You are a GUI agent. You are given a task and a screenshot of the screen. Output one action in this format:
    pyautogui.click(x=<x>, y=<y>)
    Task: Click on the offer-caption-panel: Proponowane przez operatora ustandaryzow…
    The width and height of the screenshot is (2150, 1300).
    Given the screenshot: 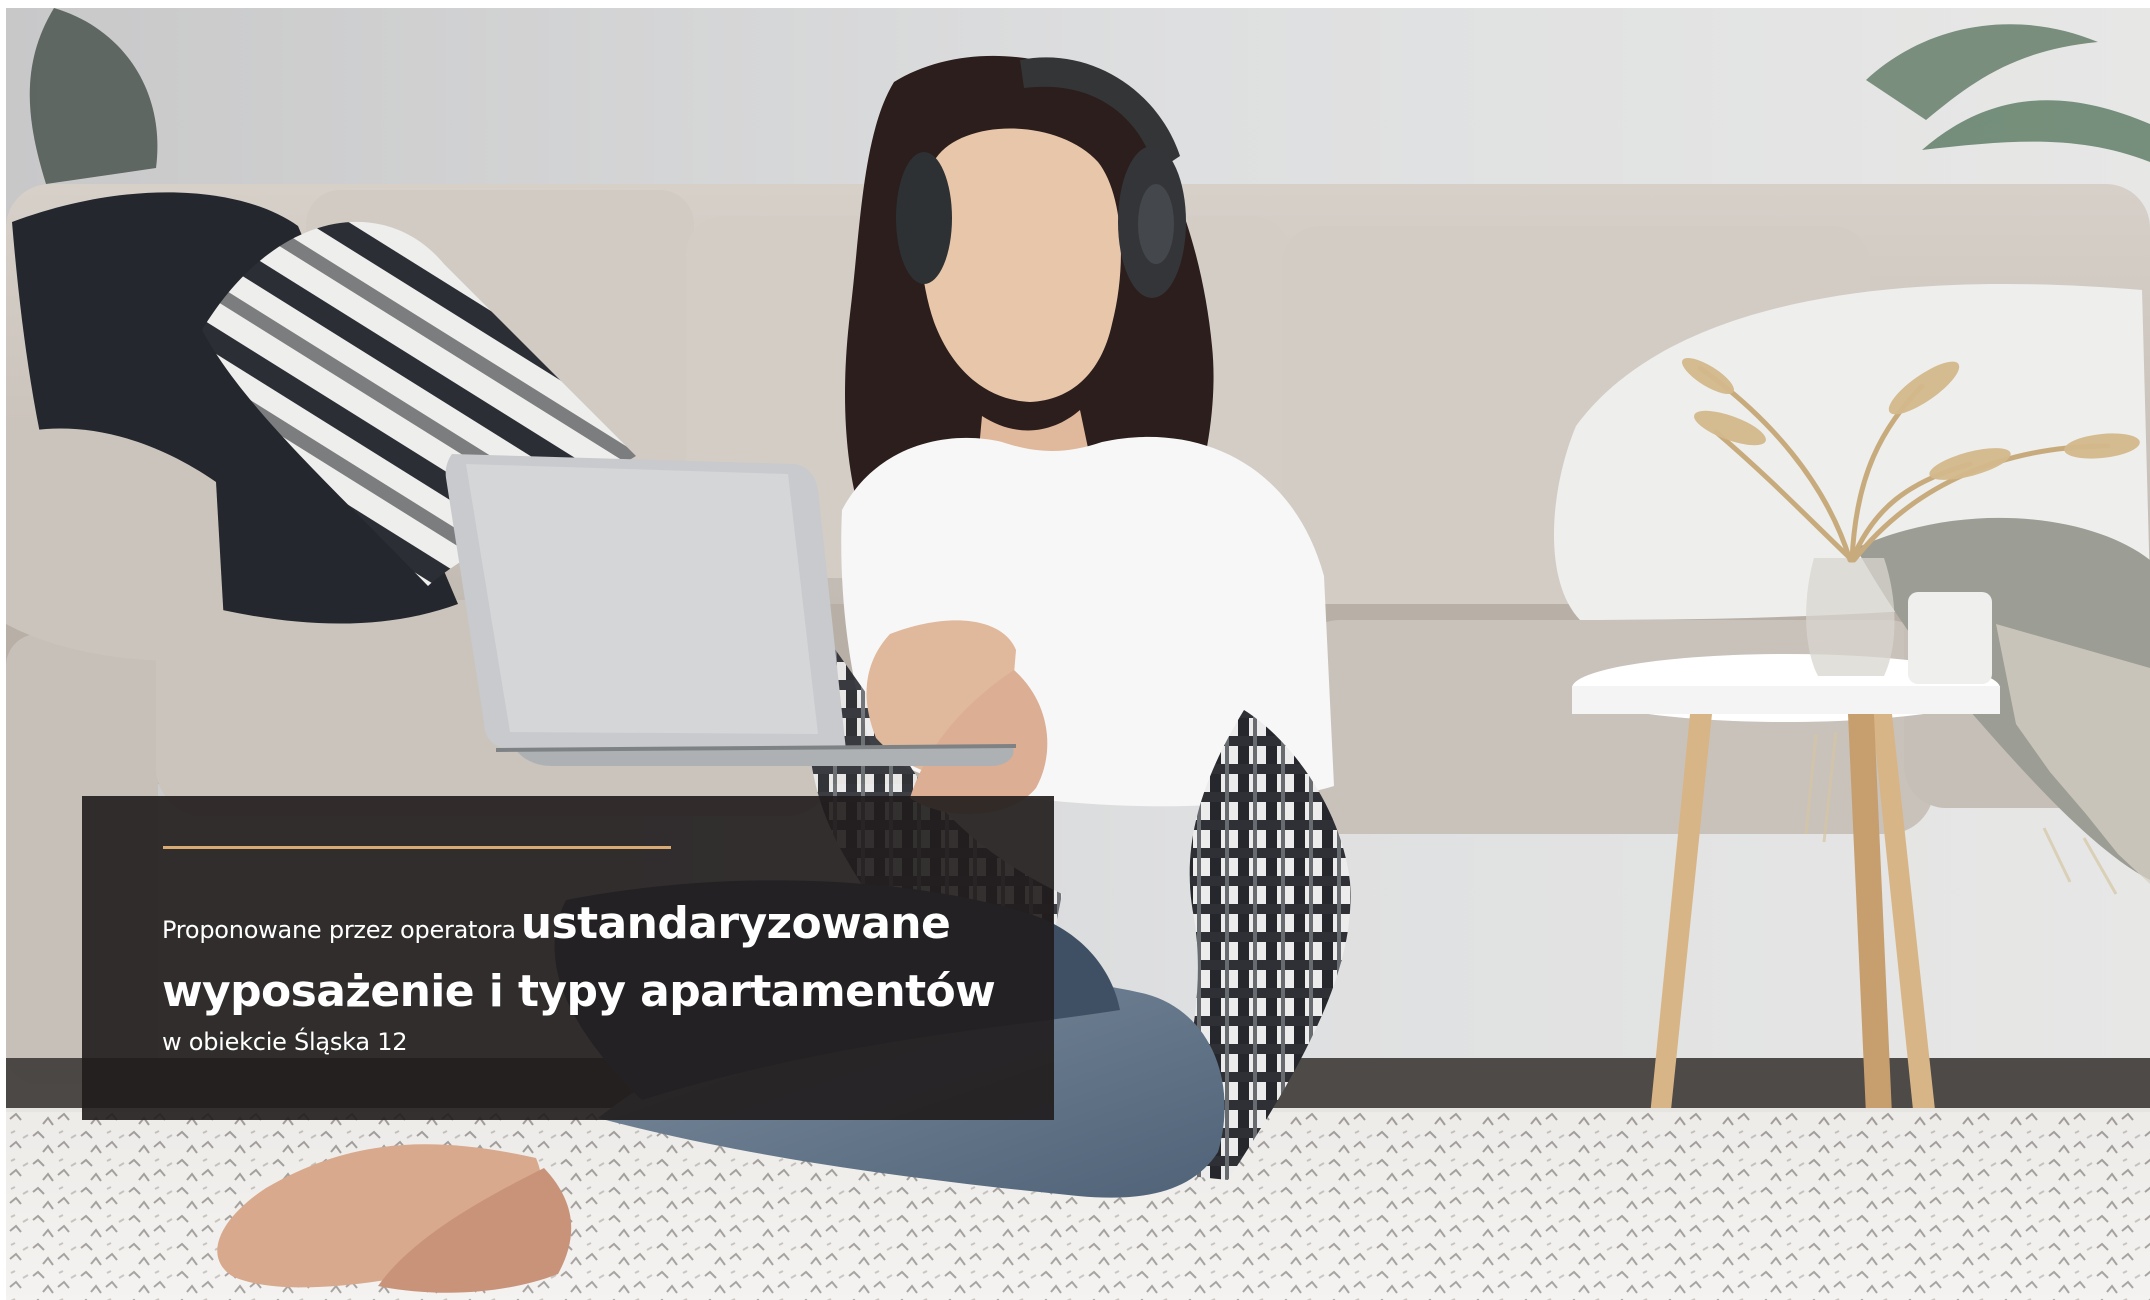 What is the action you would take?
    pyautogui.click(x=568, y=958)
    